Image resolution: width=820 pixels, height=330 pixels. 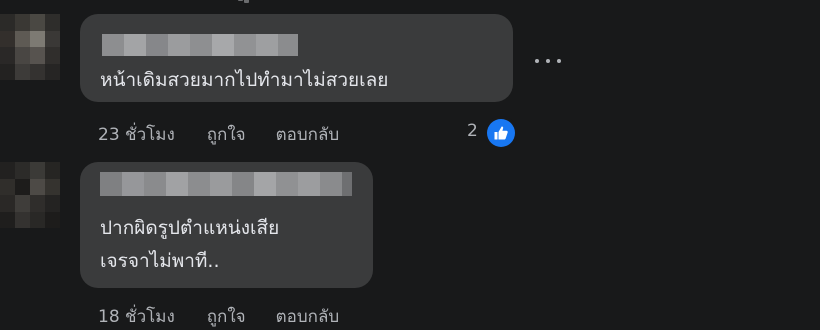 What do you see at coordinates (472, 131) in the screenshot?
I see `reaction-count: 2` at bounding box center [472, 131].